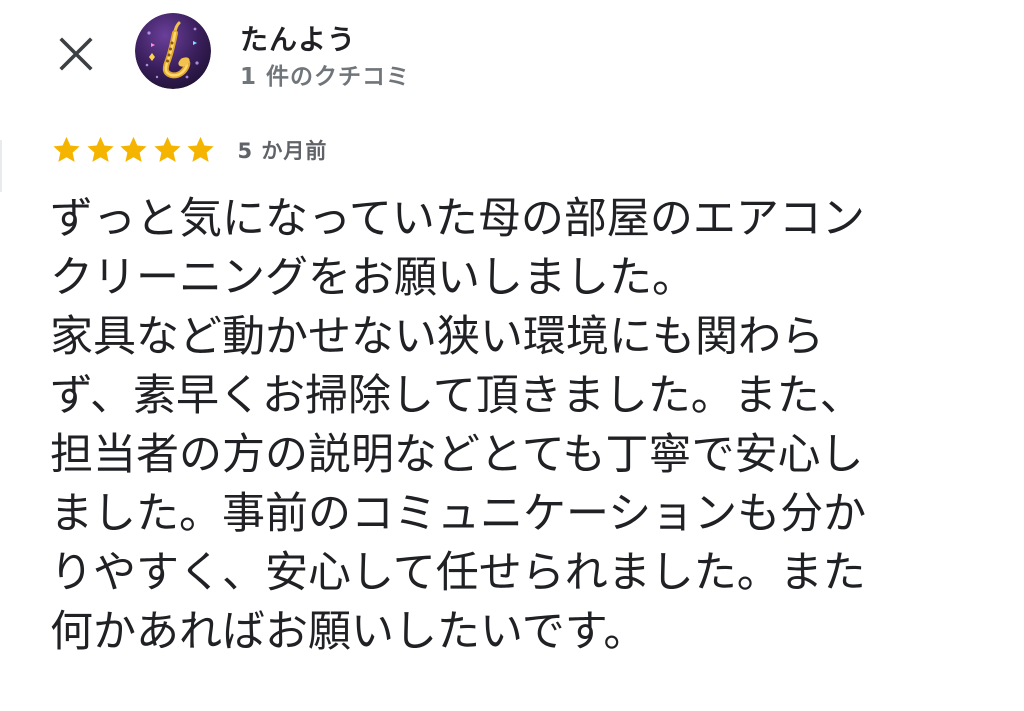  I want to click on avatar, so click(173, 51).